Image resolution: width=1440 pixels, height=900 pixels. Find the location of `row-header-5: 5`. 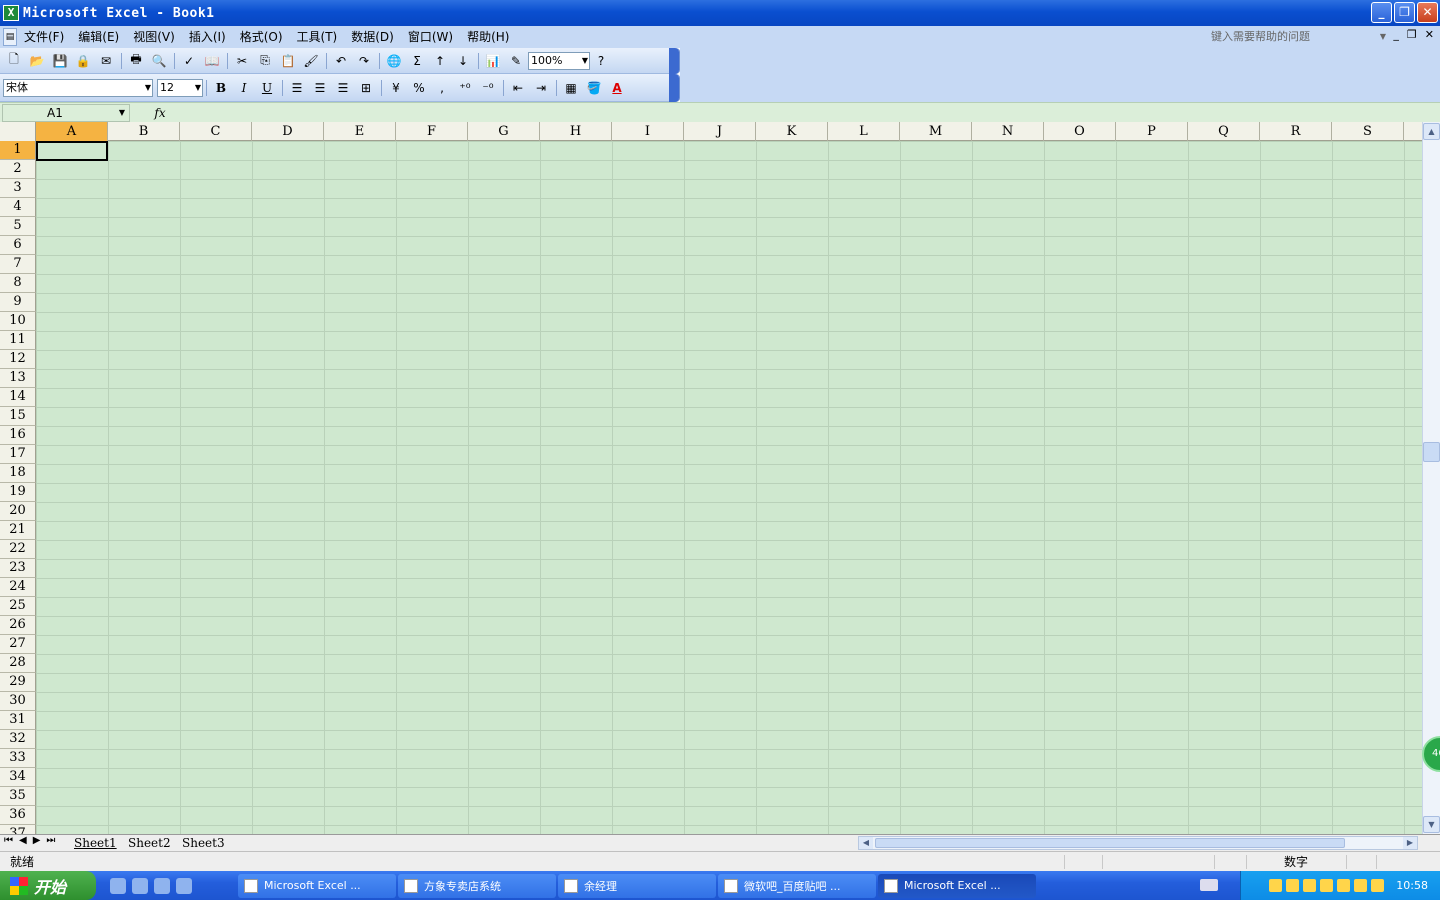

row-header-5: 5 is located at coordinates (18, 226).